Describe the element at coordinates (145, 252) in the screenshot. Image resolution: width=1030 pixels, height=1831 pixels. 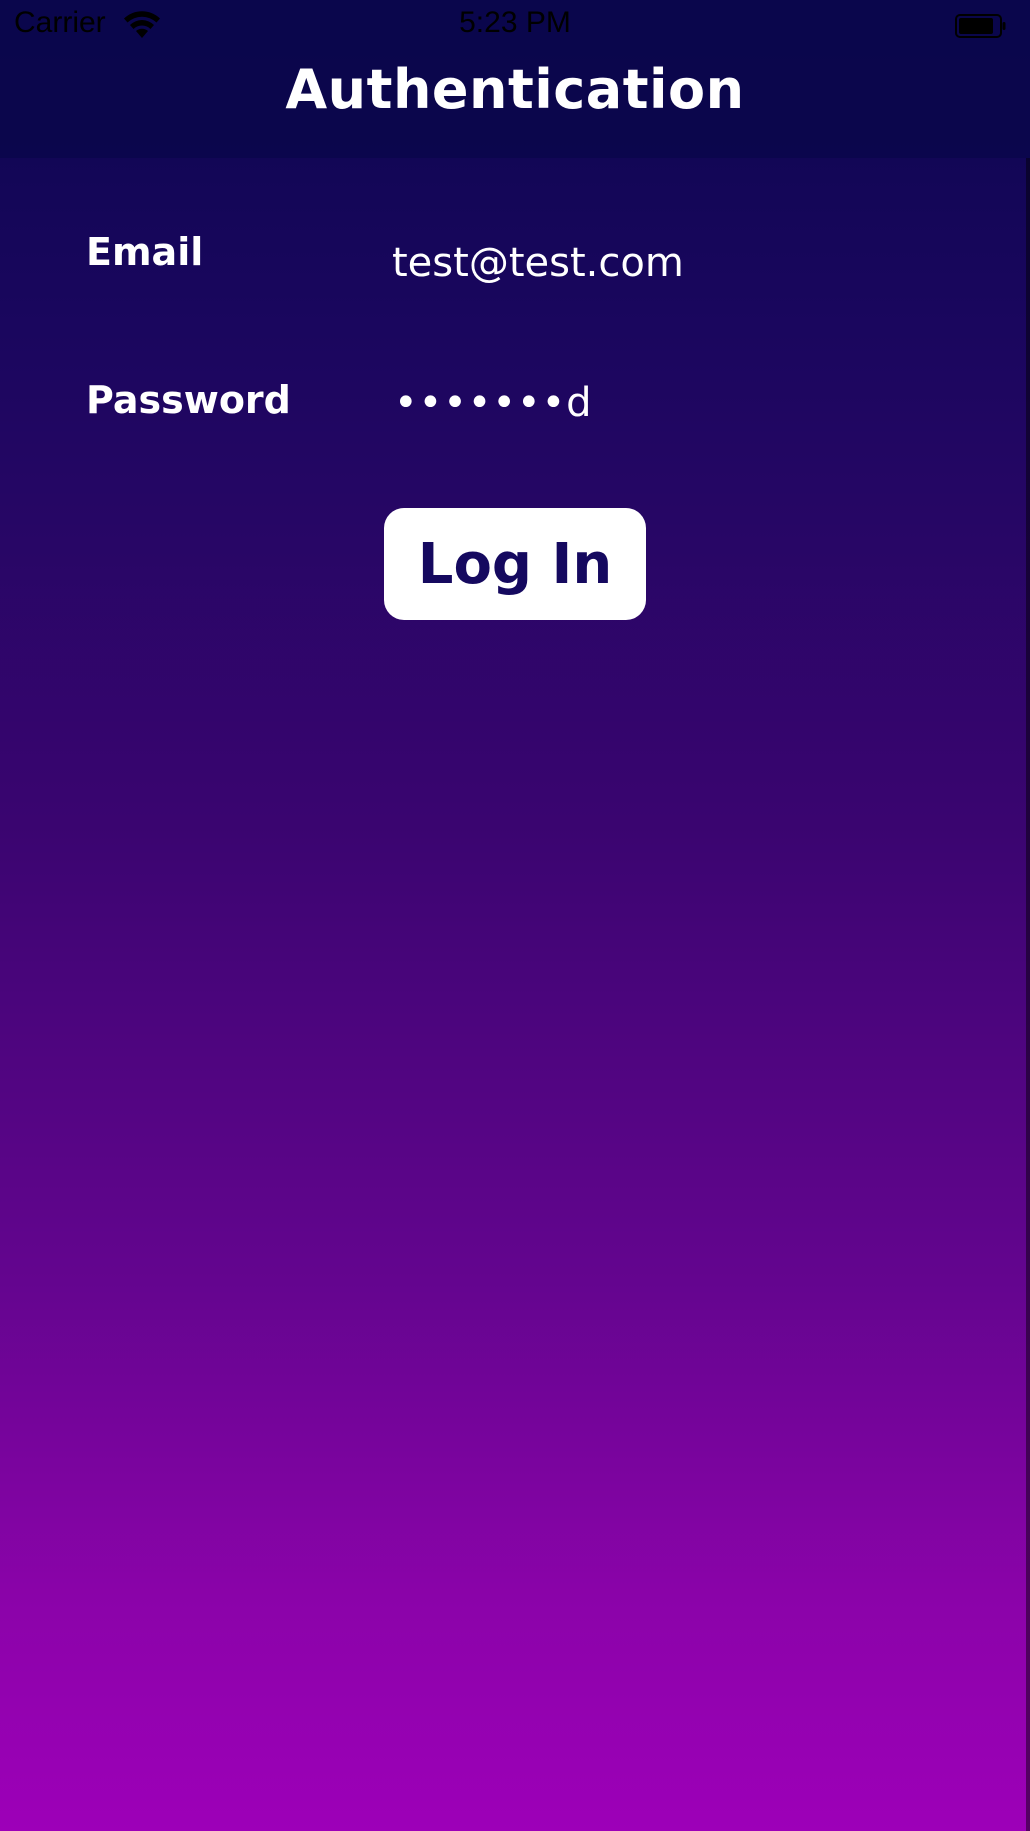
I see `email-label: Email` at that location.